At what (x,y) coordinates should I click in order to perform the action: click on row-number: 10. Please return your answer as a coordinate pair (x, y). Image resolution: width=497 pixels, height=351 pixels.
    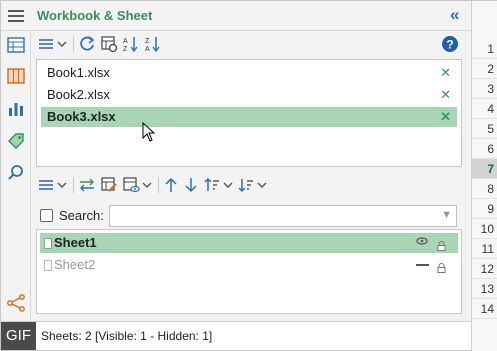
    Looking at the image, I should click on (484, 229).